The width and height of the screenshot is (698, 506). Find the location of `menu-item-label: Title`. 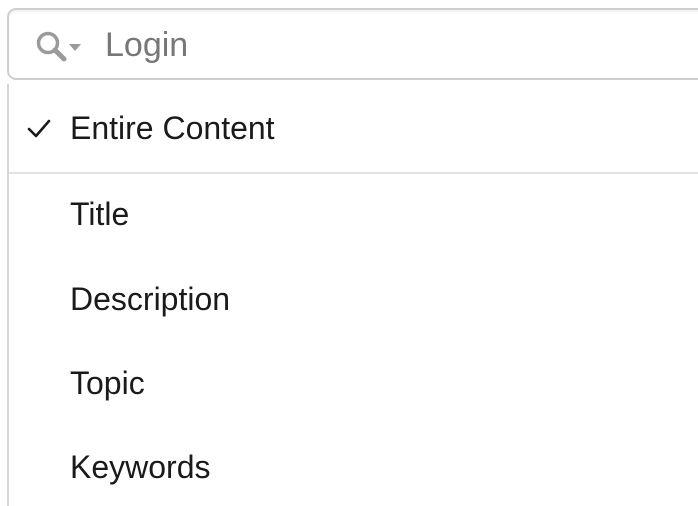

menu-item-label: Title is located at coordinates (100, 214).